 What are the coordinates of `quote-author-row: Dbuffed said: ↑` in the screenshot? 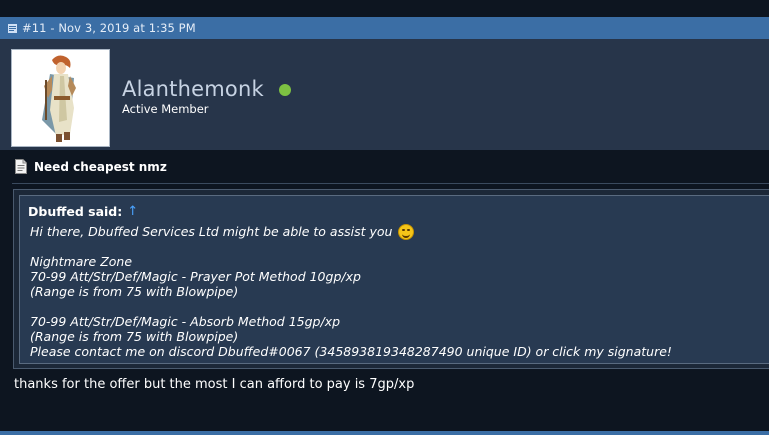 It's located at (83, 211).